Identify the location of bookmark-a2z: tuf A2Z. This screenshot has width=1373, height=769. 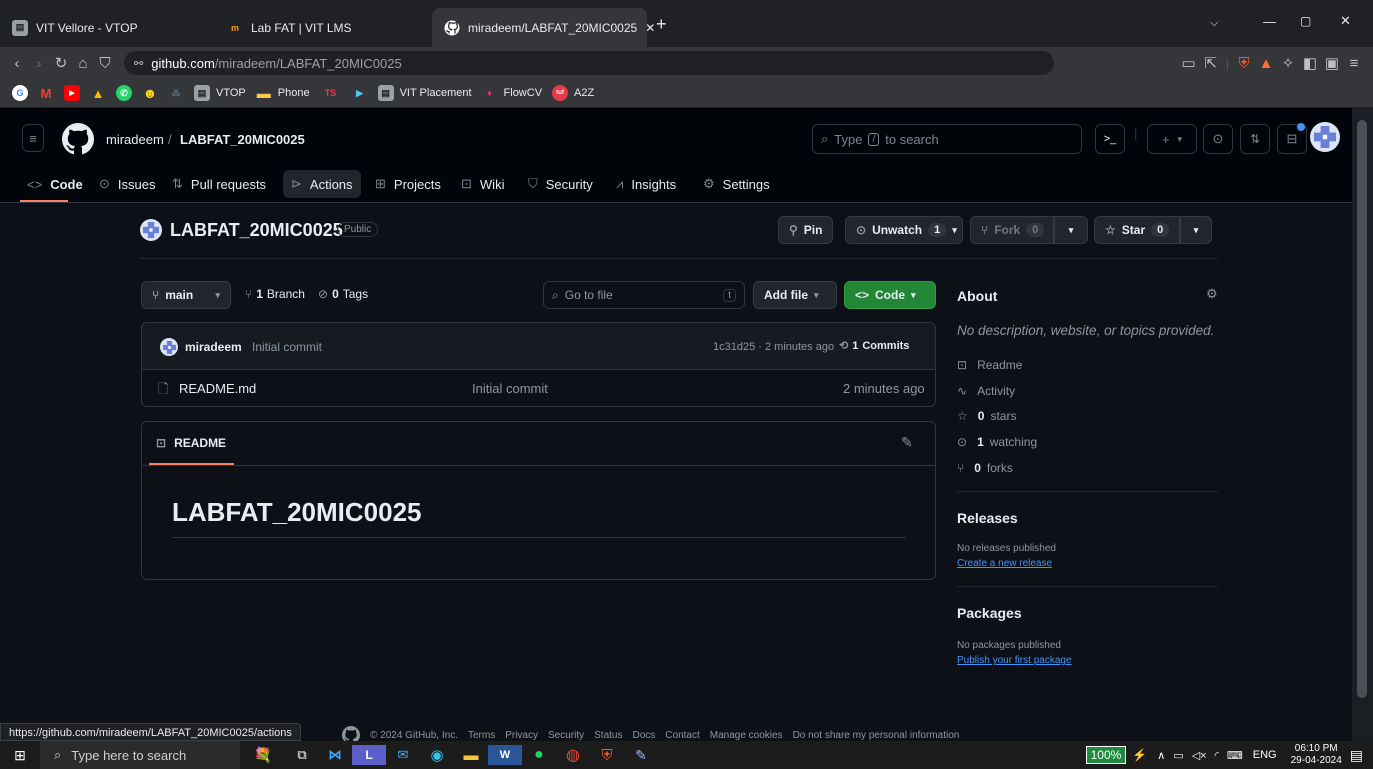
(573, 93).